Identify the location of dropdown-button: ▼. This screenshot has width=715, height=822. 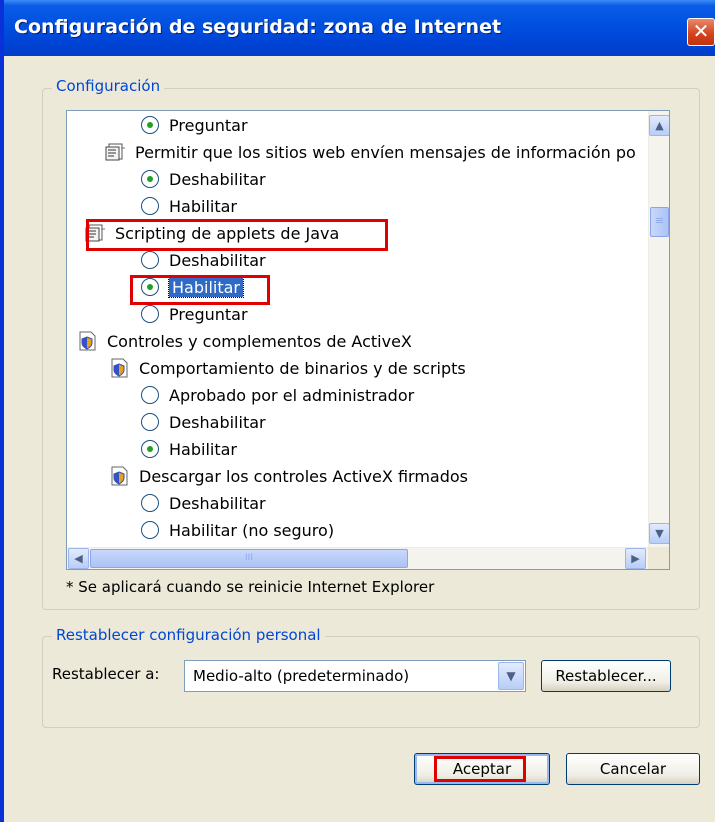
(511, 676).